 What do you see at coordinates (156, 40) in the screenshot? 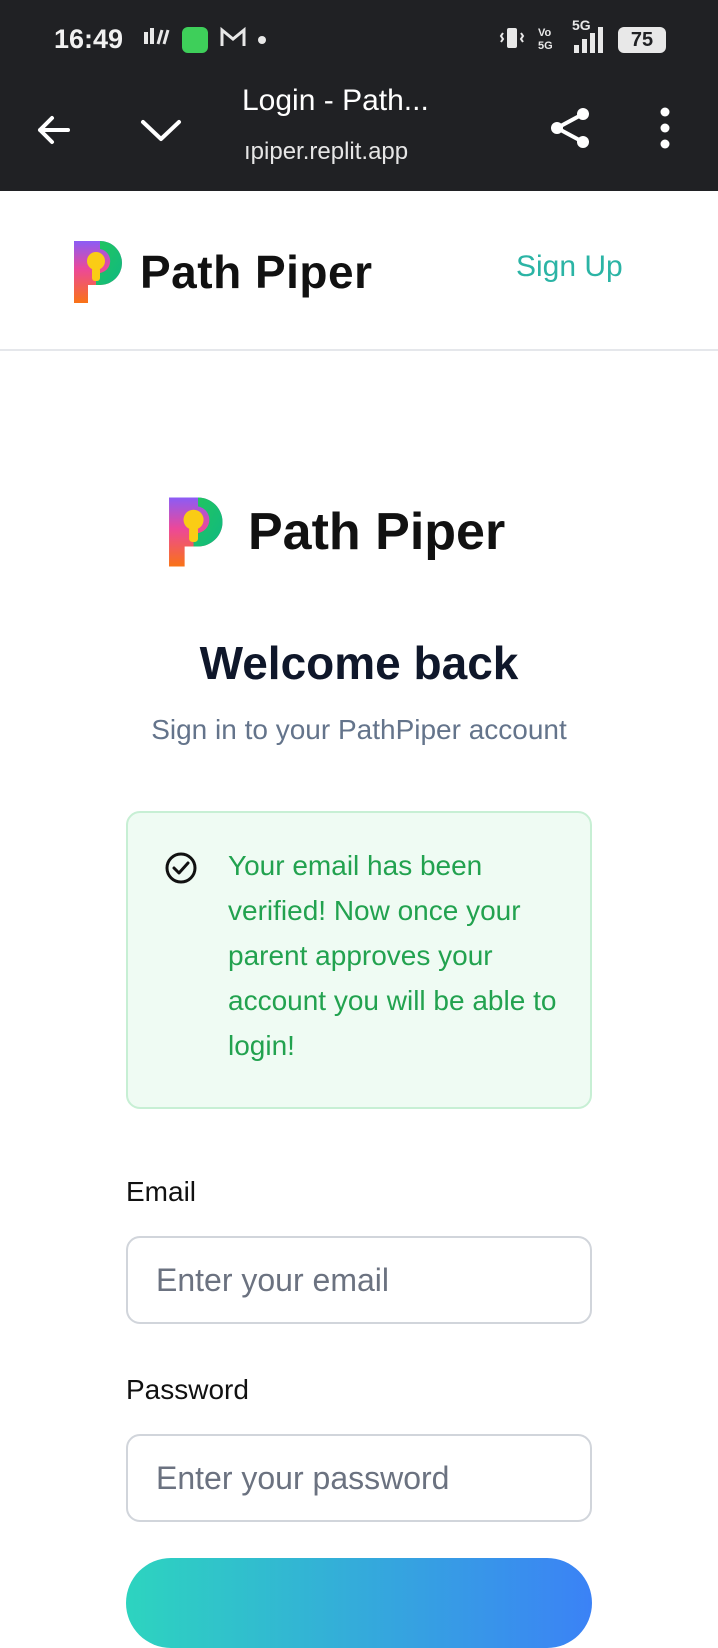
I see `sim-signal-icon` at bounding box center [156, 40].